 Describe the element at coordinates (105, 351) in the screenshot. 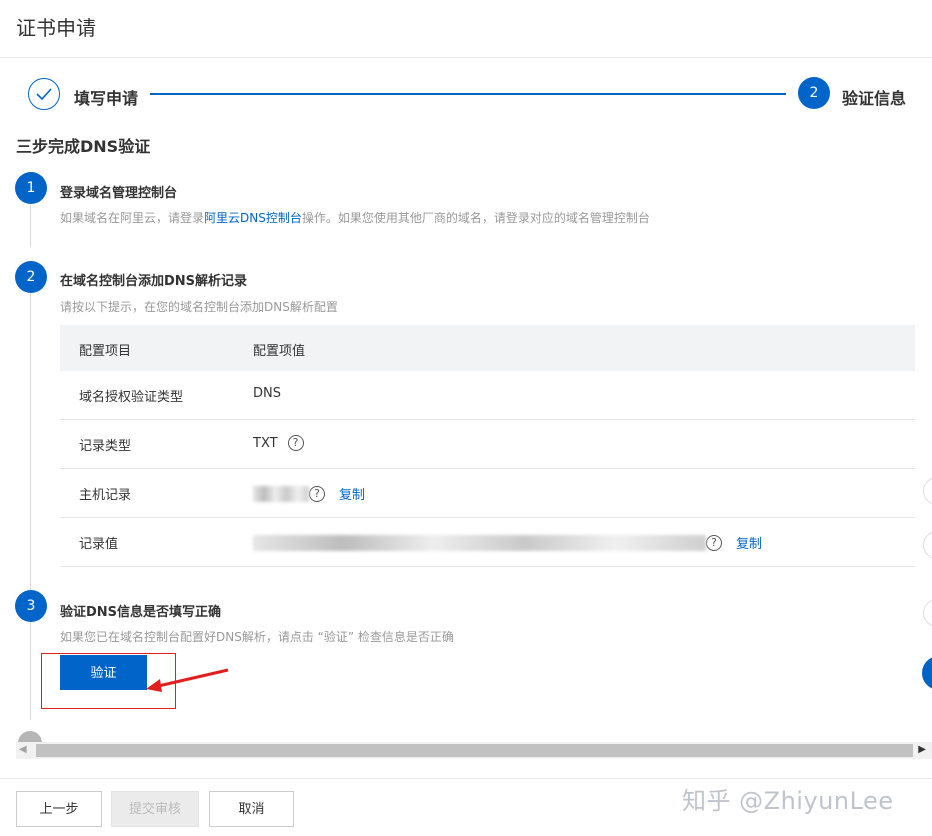

I see `column-header: 配置项目` at that location.